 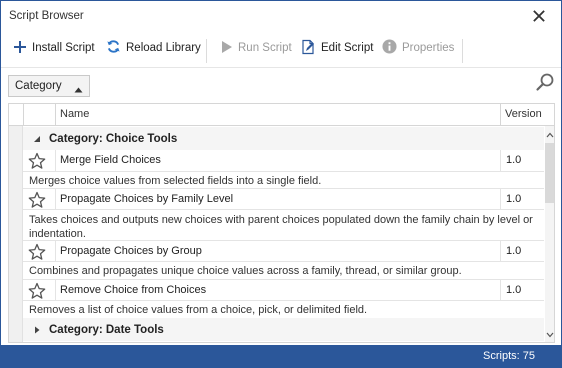 What do you see at coordinates (549, 234) in the screenshot?
I see `vertical-scrollbar` at bounding box center [549, 234].